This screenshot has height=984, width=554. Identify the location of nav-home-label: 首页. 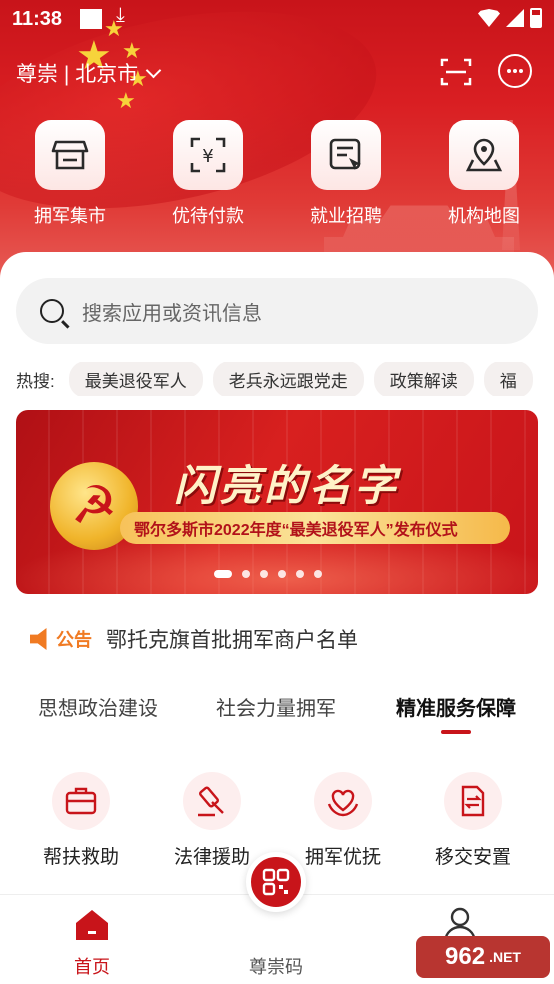
(92, 967).